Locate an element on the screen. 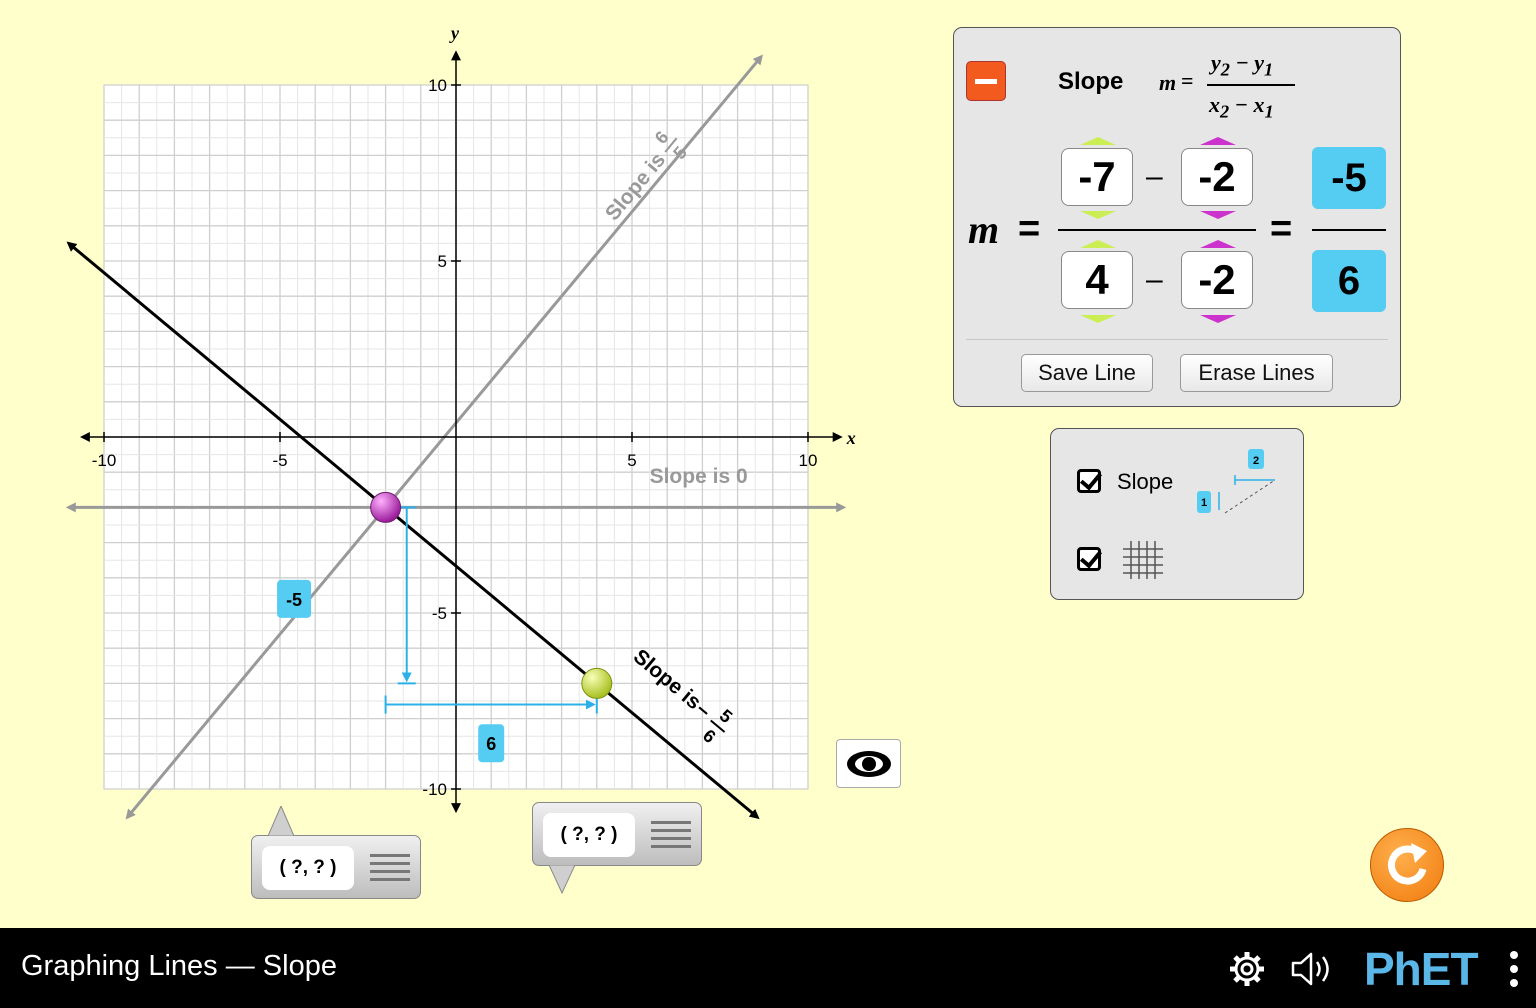  point-tool-right-pointer is located at coordinates (562, 880).